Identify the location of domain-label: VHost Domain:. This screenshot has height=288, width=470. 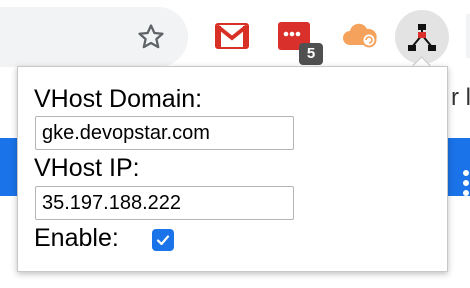
(118, 99).